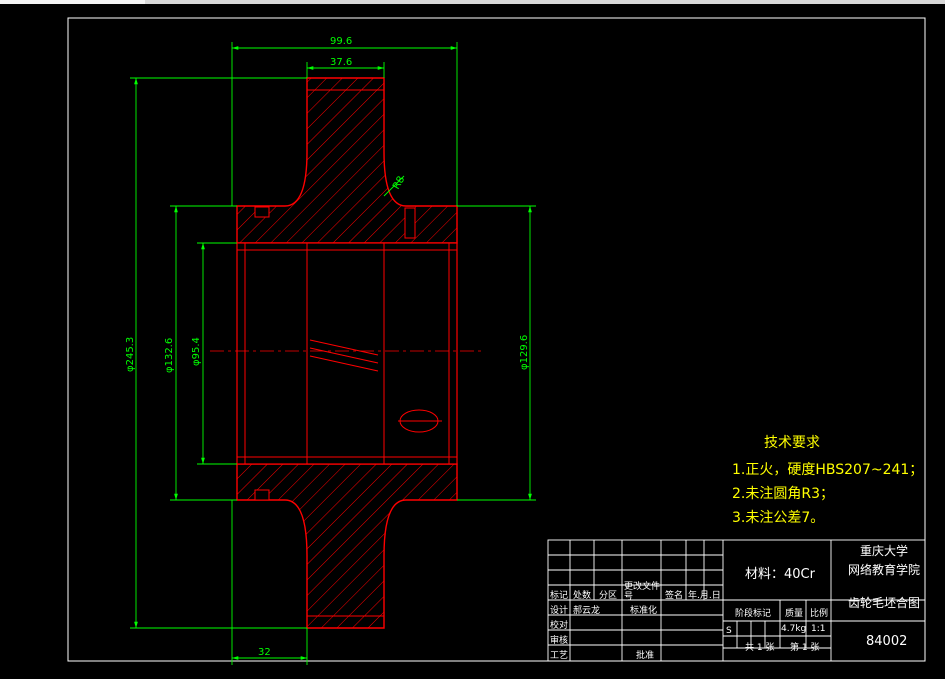  I want to click on col-header-change-doc: 更改文件号, so click(642, 592).